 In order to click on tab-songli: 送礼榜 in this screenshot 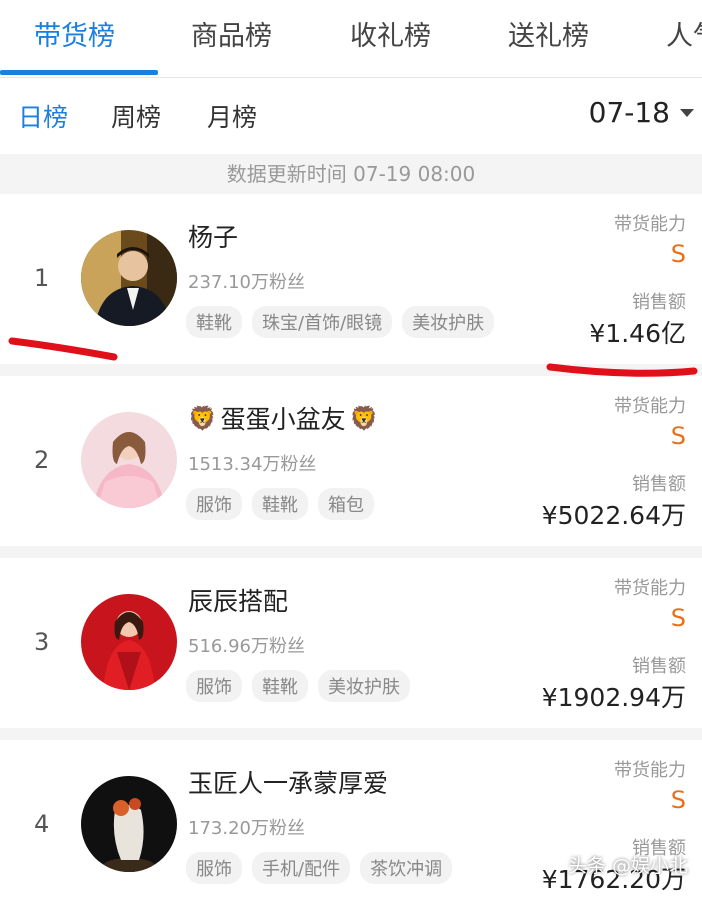, I will do `click(548, 33)`.